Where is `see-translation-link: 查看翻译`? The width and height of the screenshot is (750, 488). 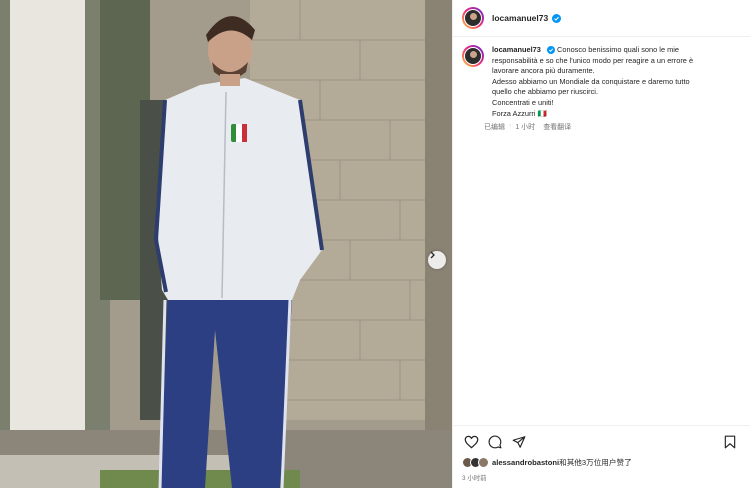
see-translation-link: 查看翻译 is located at coordinates (557, 127).